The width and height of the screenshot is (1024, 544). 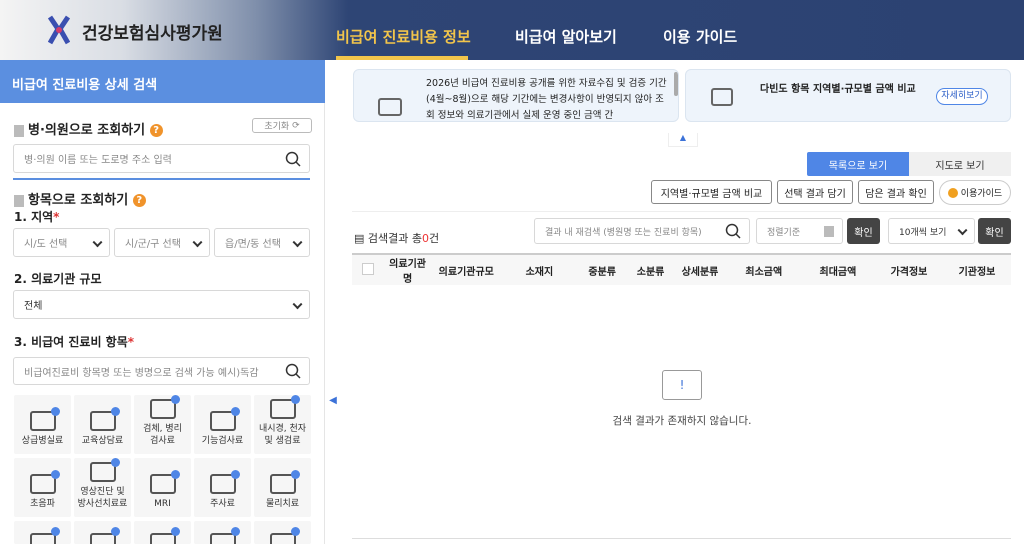 What do you see at coordinates (162, 435) in the screenshot?
I see `category-label: 검체, 병리 검사료` at bounding box center [162, 435].